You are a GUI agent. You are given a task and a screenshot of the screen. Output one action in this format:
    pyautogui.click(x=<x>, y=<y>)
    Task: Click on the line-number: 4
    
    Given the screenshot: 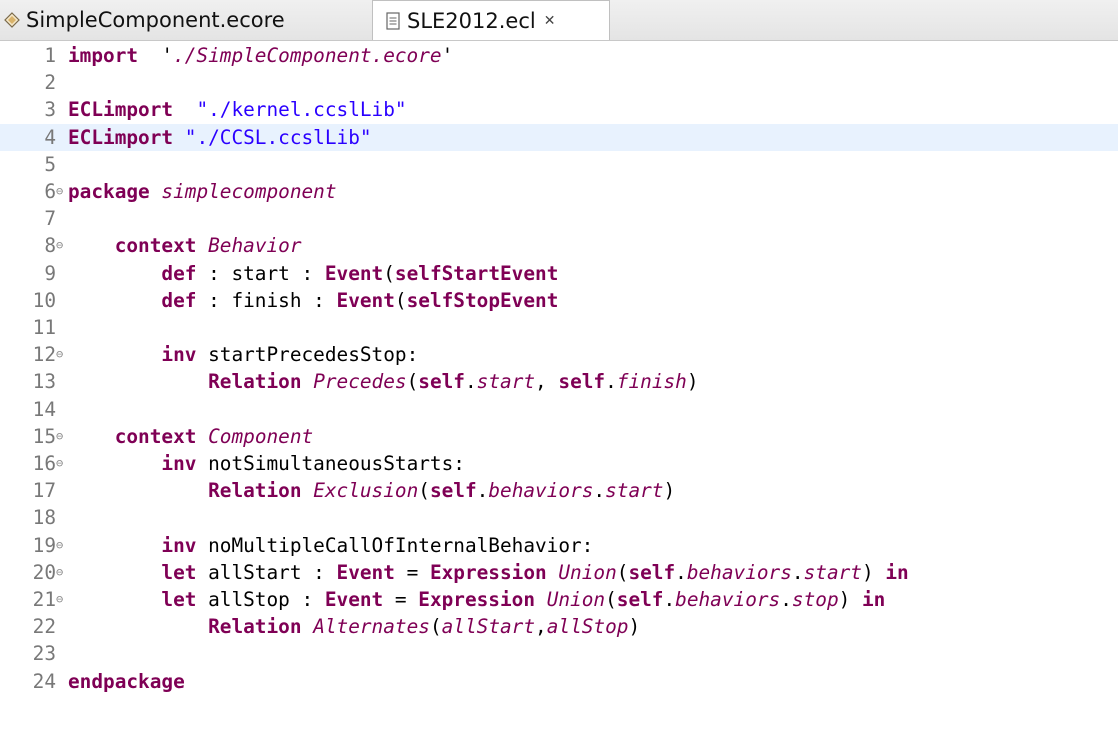 What is the action you would take?
    pyautogui.click(x=50, y=137)
    